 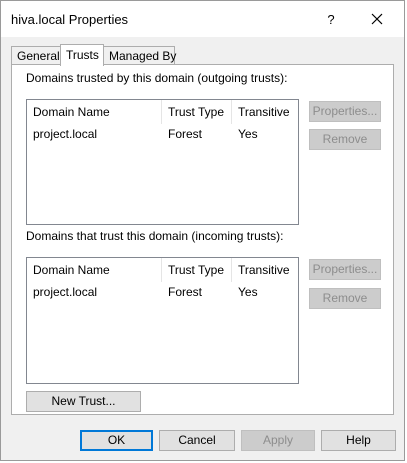 What do you see at coordinates (162, 292) in the screenshot?
I see `incoming-trust-row: project.local Forest Yes` at bounding box center [162, 292].